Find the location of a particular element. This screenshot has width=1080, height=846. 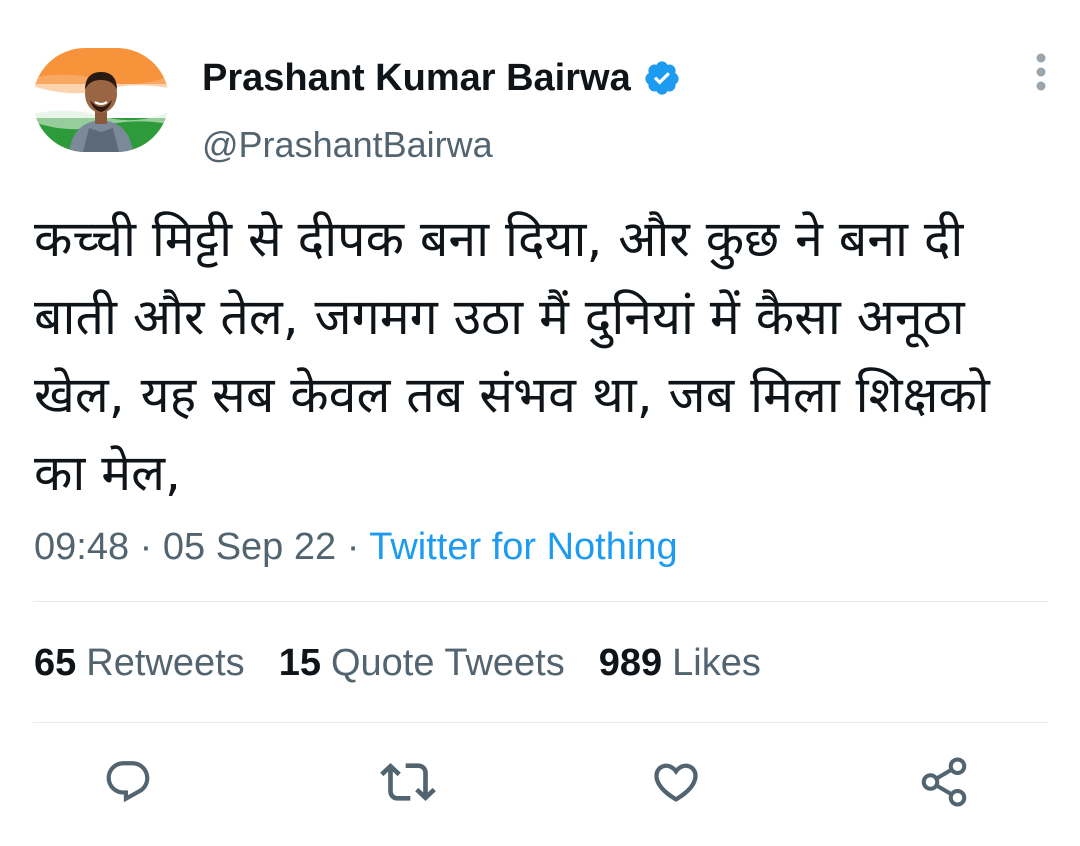

likes-label: Likes is located at coordinates (716, 663).